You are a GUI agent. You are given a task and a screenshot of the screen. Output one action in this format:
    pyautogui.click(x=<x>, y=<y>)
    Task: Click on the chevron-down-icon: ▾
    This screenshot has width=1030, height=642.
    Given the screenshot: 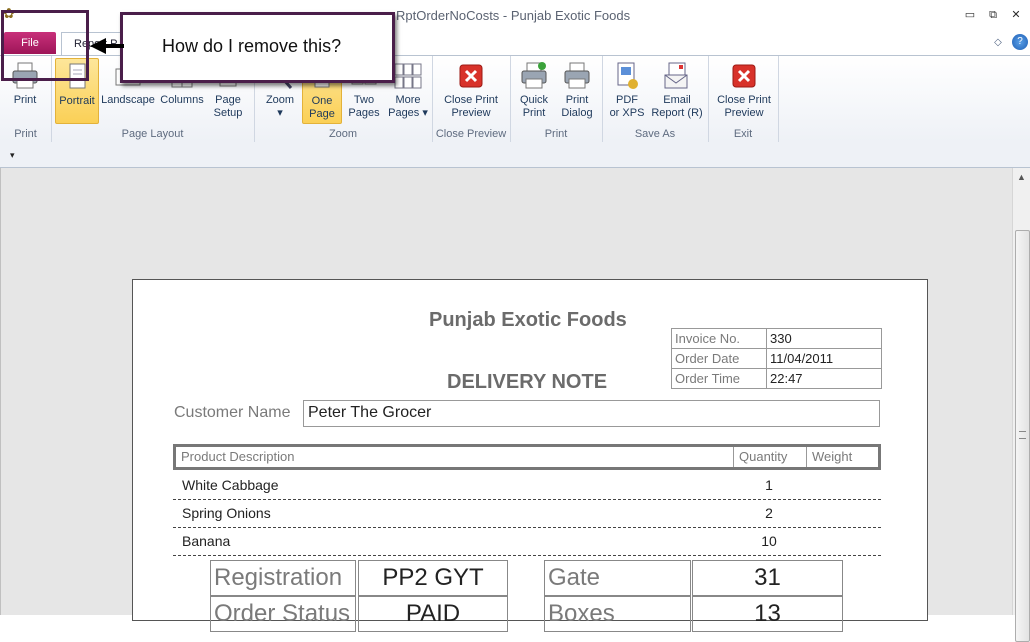 What is the action you would take?
    pyautogui.click(x=280, y=113)
    